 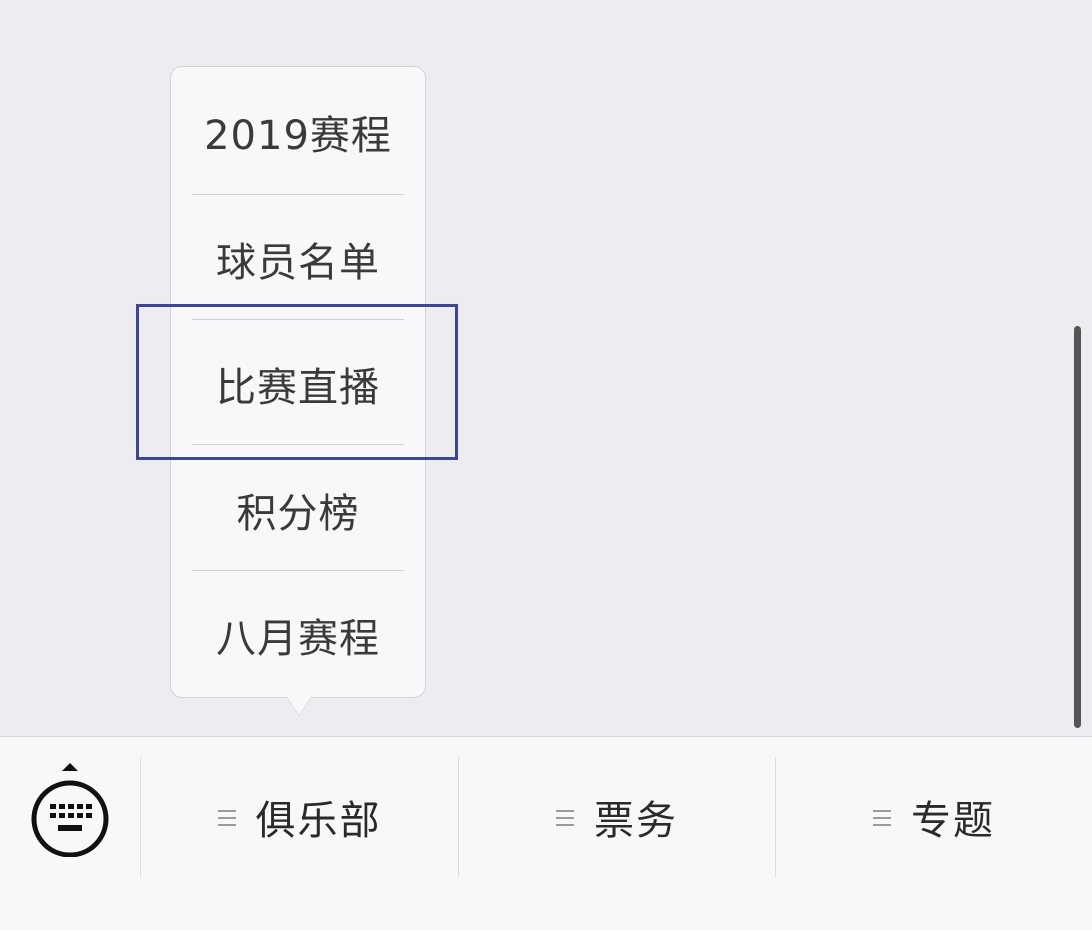 What do you see at coordinates (298, 135) in the screenshot?
I see `menu-item-label: 2019赛程` at bounding box center [298, 135].